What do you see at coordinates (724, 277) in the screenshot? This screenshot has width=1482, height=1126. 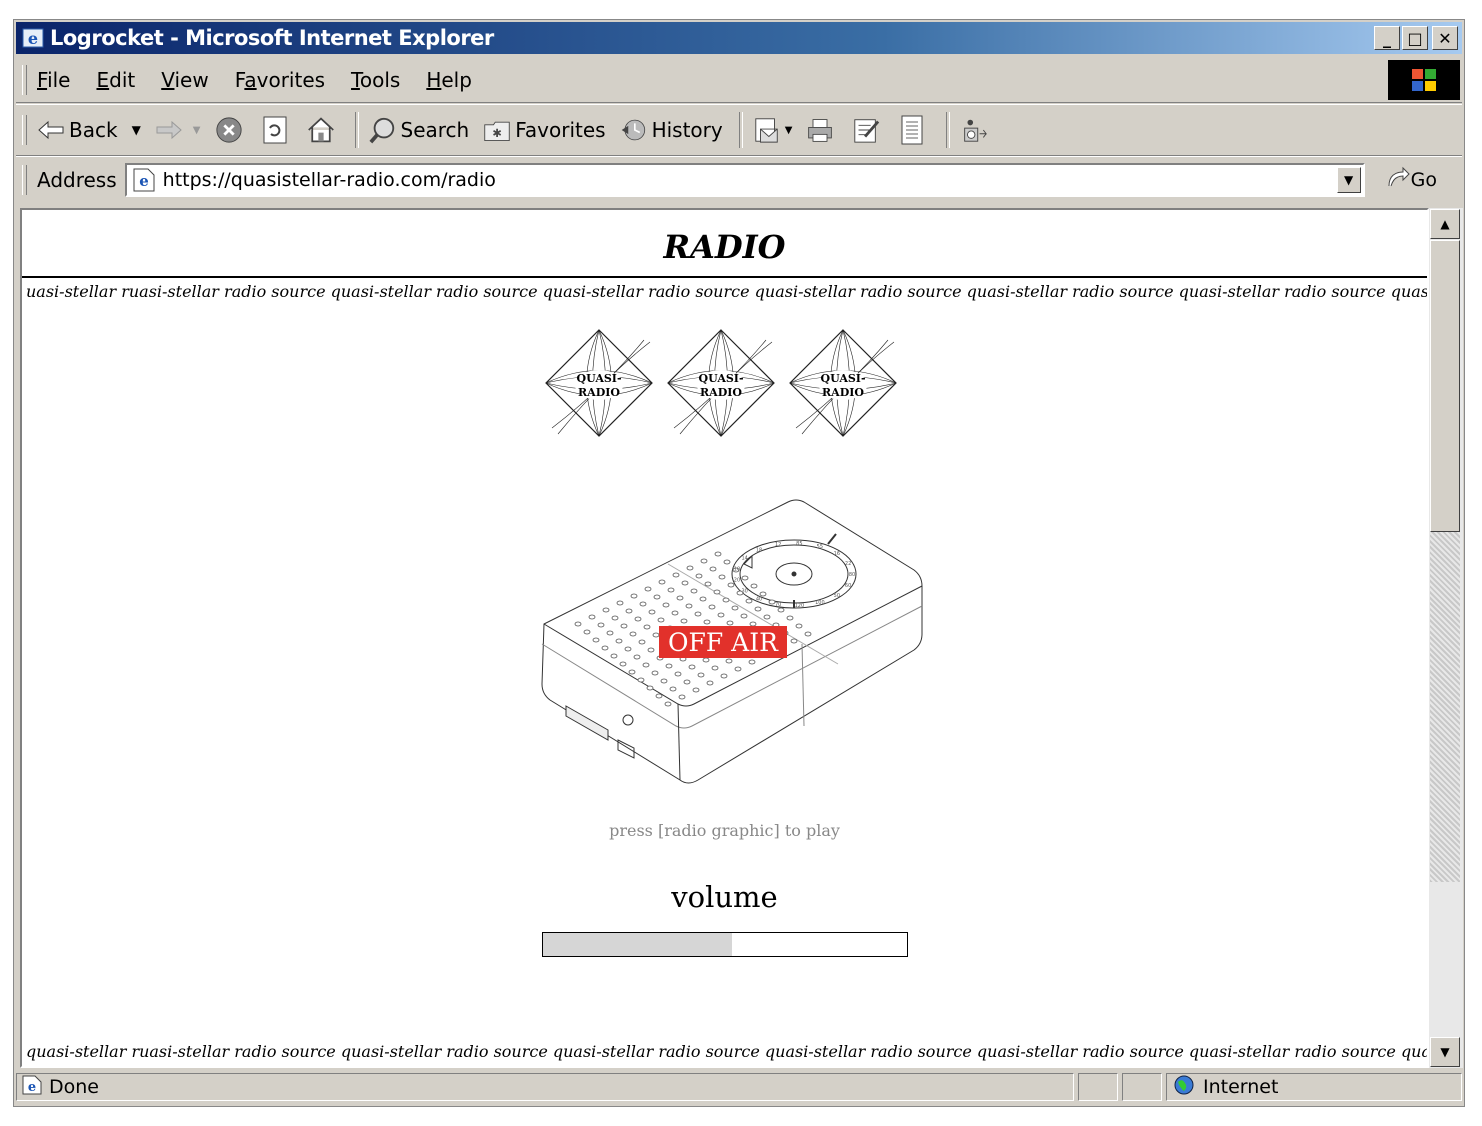 I see `title-divider` at bounding box center [724, 277].